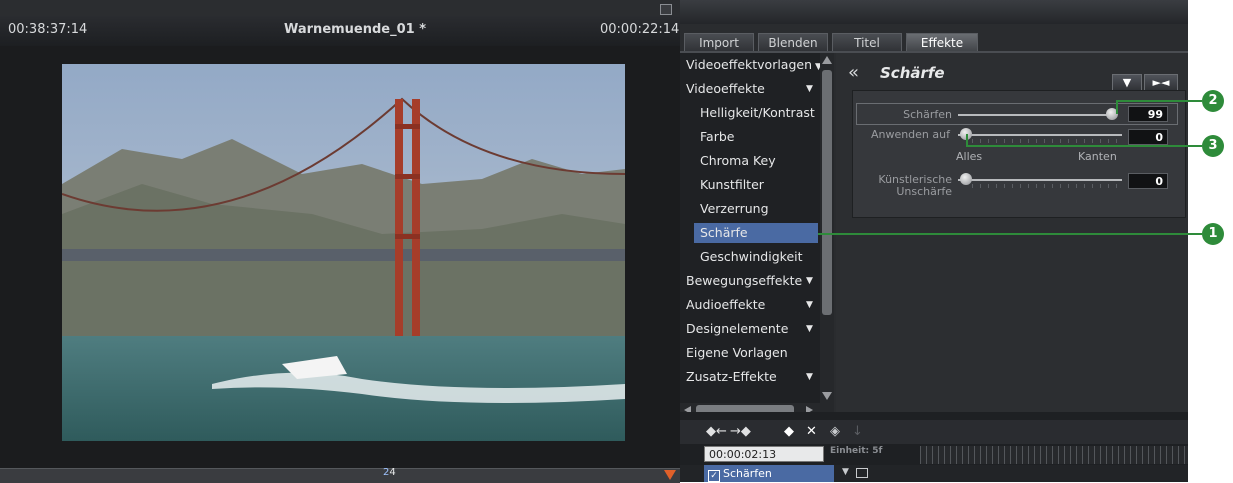 The width and height of the screenshot is (1233, 483). Describe the element at coordinates (811, 431) in the screenshot. I see `delete-keyframe-icon: ✕` at that location.